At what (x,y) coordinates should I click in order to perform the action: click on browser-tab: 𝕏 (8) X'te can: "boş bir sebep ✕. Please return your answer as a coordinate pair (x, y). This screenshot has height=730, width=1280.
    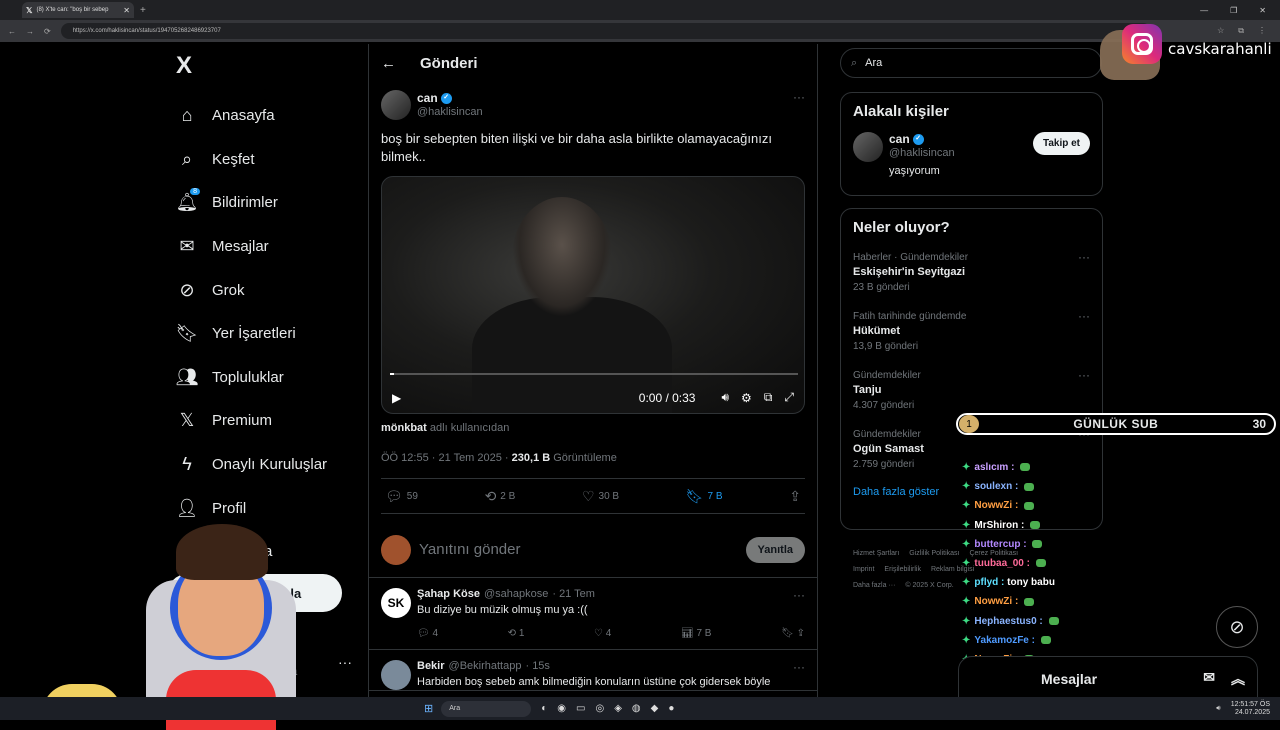
    Looking at the image, I should click on (78, 10).